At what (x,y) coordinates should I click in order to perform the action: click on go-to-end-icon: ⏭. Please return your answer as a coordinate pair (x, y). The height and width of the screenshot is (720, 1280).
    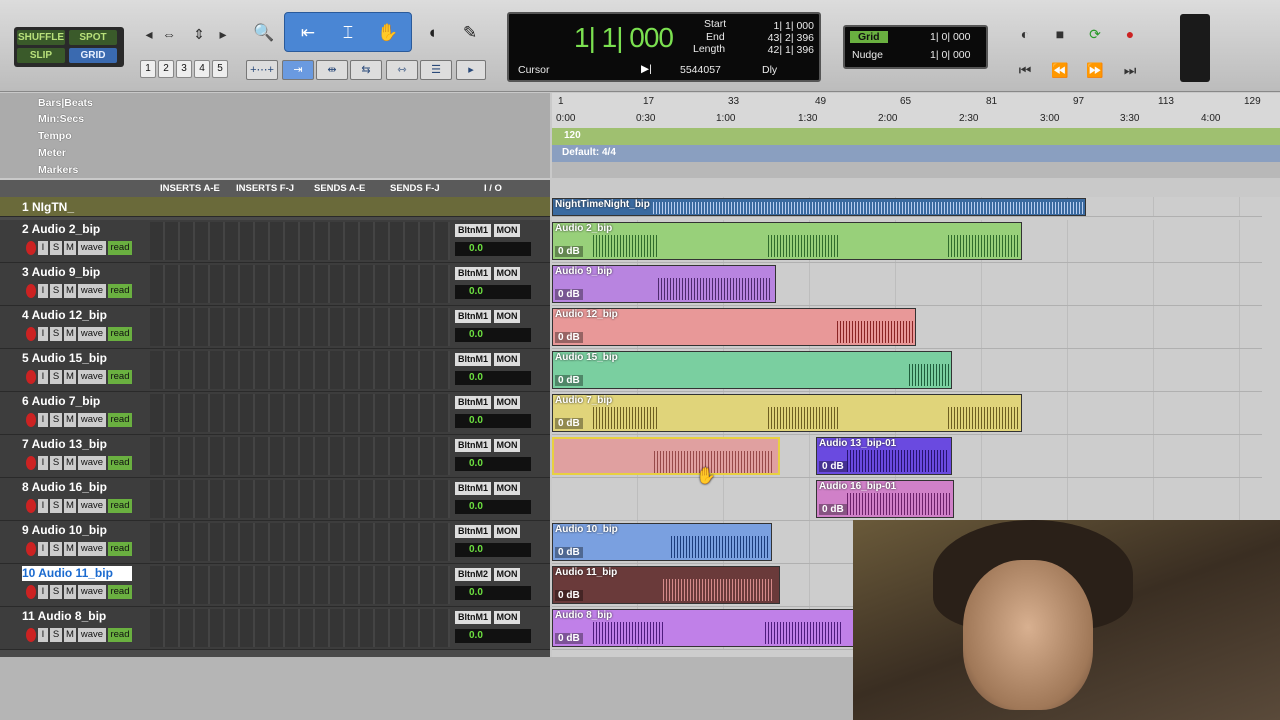
    Looking at the image, I should click on (1130, 70).